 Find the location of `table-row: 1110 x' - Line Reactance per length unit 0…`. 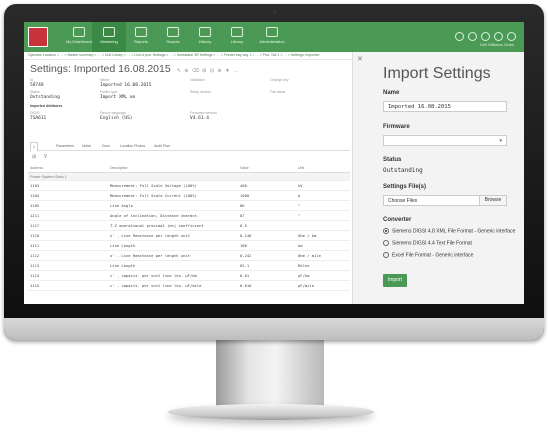

table-row: 1110 x' - Line Reactance per length unit 0… is located at coordinates (189, 235).